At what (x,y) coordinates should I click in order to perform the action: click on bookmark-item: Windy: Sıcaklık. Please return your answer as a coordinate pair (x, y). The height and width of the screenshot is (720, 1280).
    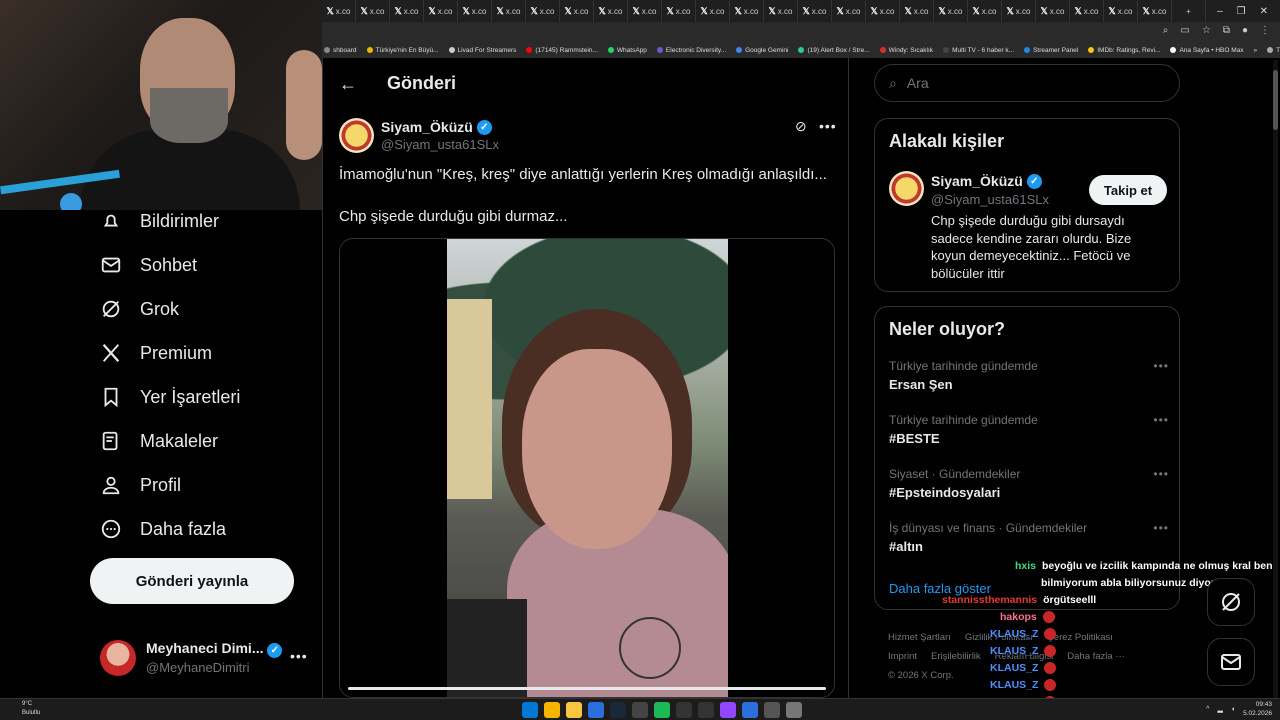
    Looking at the image, I should click on (906, 50).